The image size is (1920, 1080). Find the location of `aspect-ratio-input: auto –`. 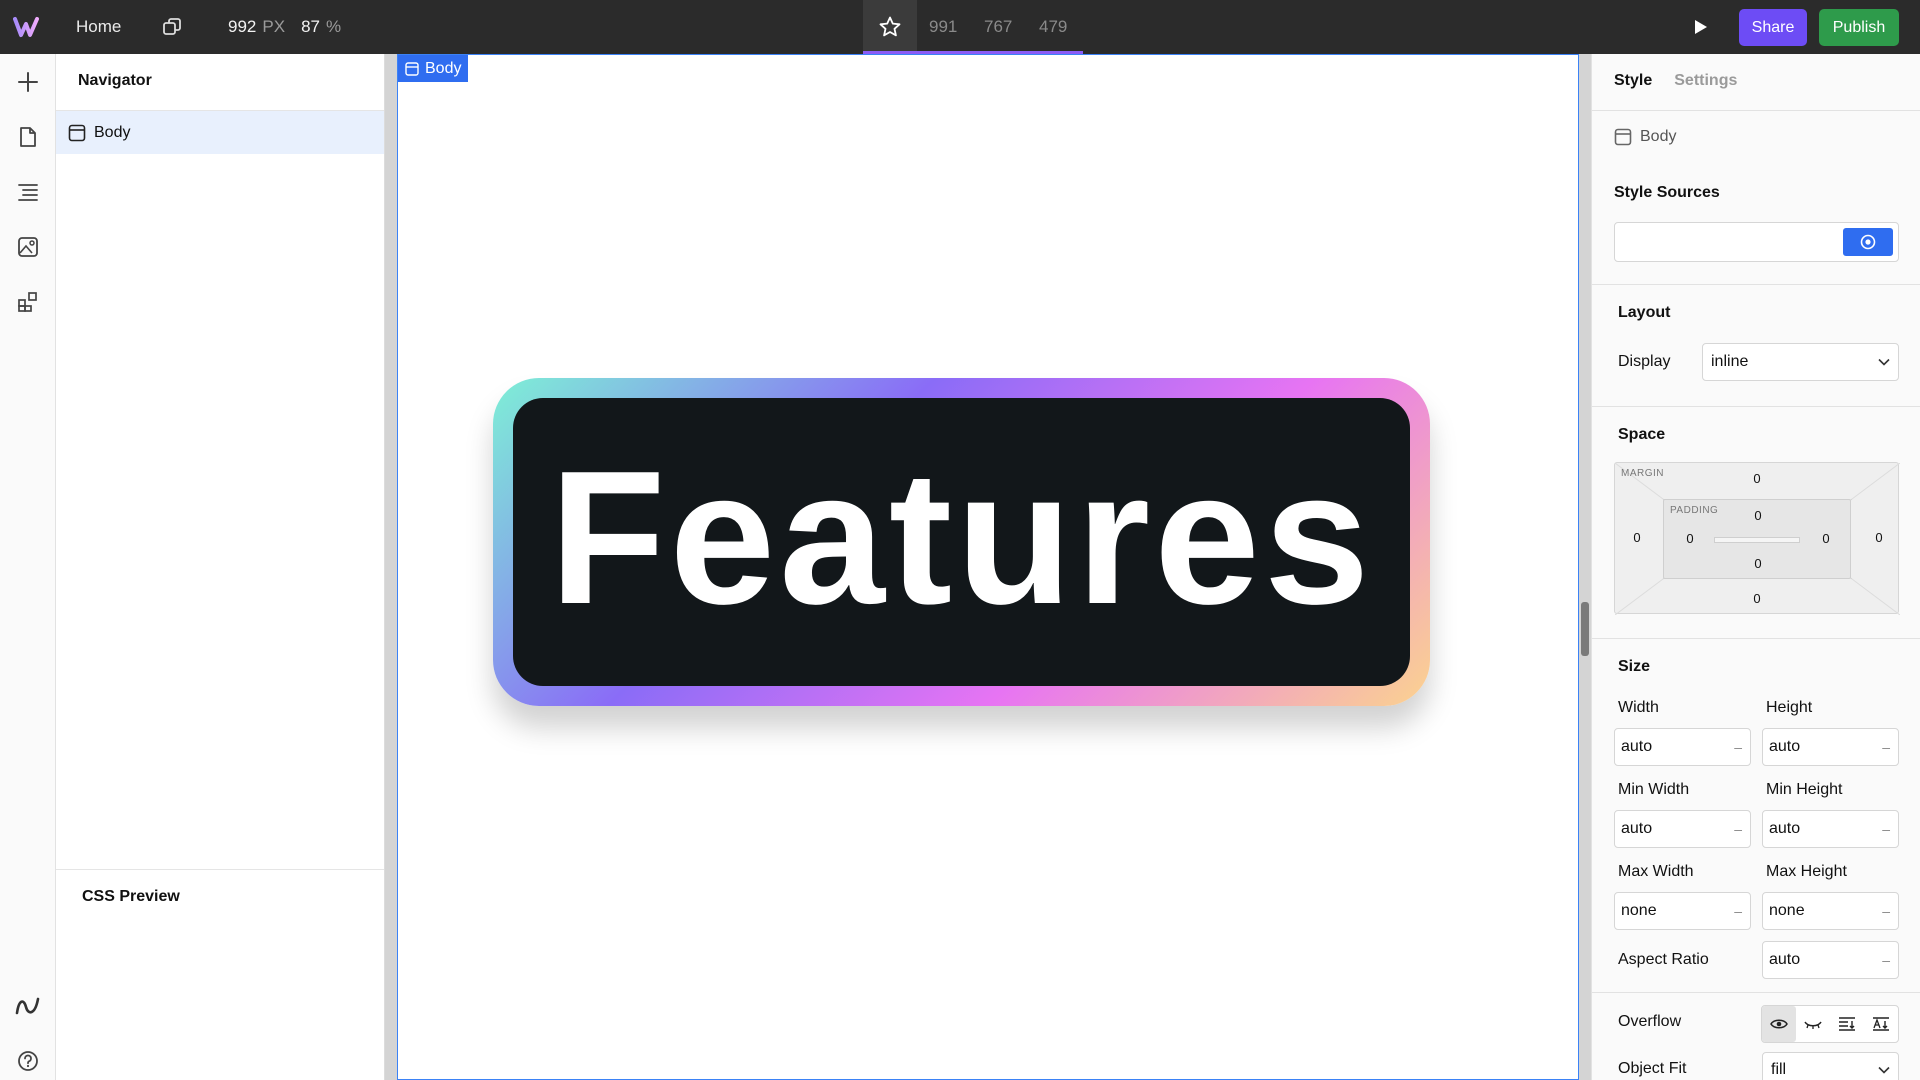

aspect-ratio-input: auto – is located at coordinates (1830, 960).